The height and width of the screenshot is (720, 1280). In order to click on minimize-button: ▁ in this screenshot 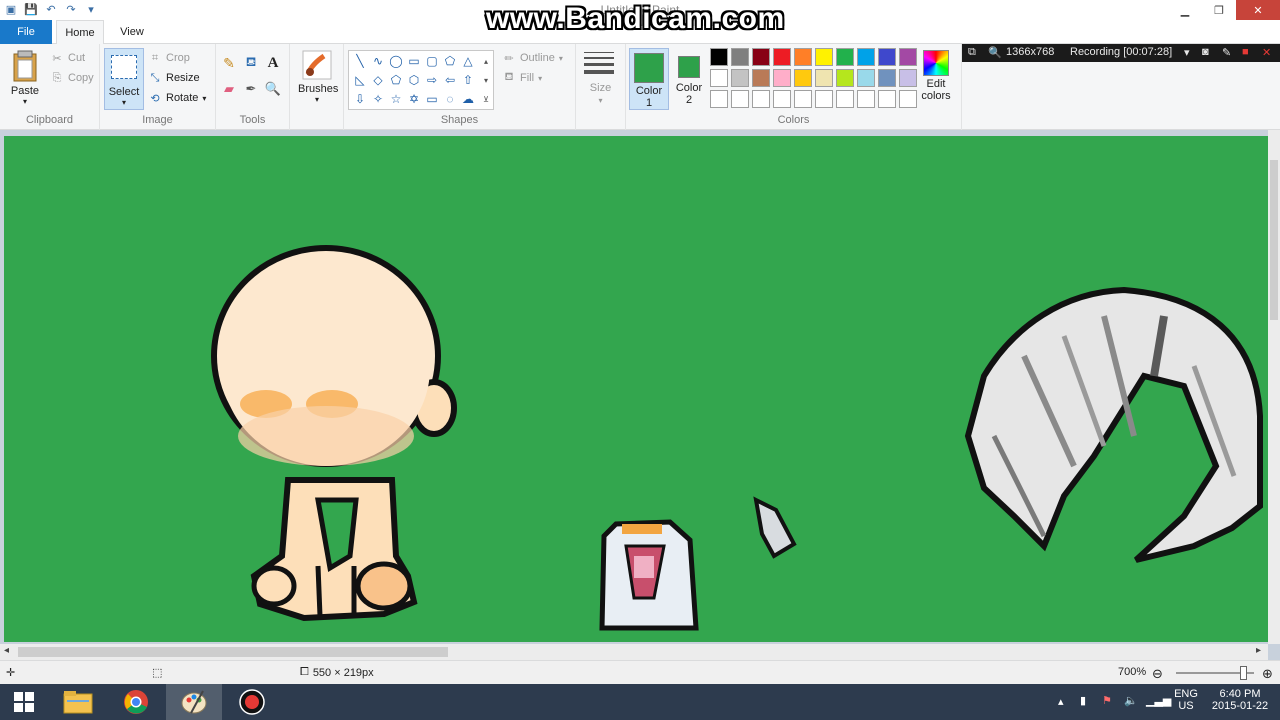, I will do `click(1185, 10)`.